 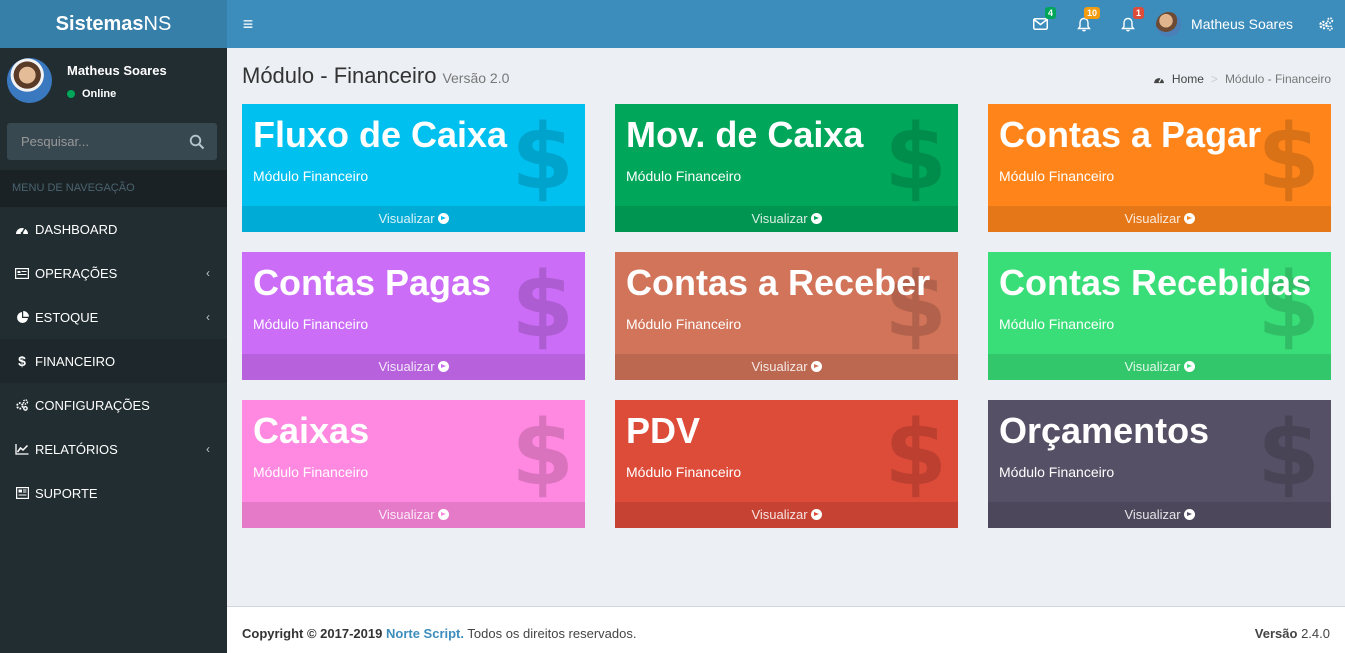 What do you see at coordinates (663, 430) in the screenshot?
I see `box-title: PDV` at bounding box center [663, 430].